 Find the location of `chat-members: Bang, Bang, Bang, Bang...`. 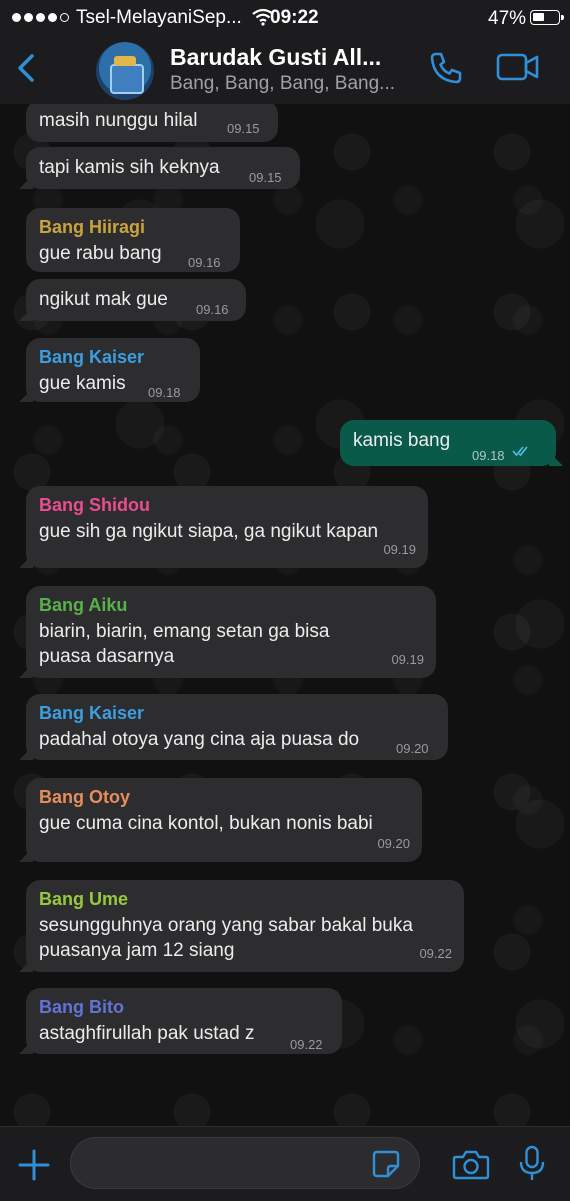

chat-members: Bang, Bang, Bang, Bang... is located at coordinates (282, 84).